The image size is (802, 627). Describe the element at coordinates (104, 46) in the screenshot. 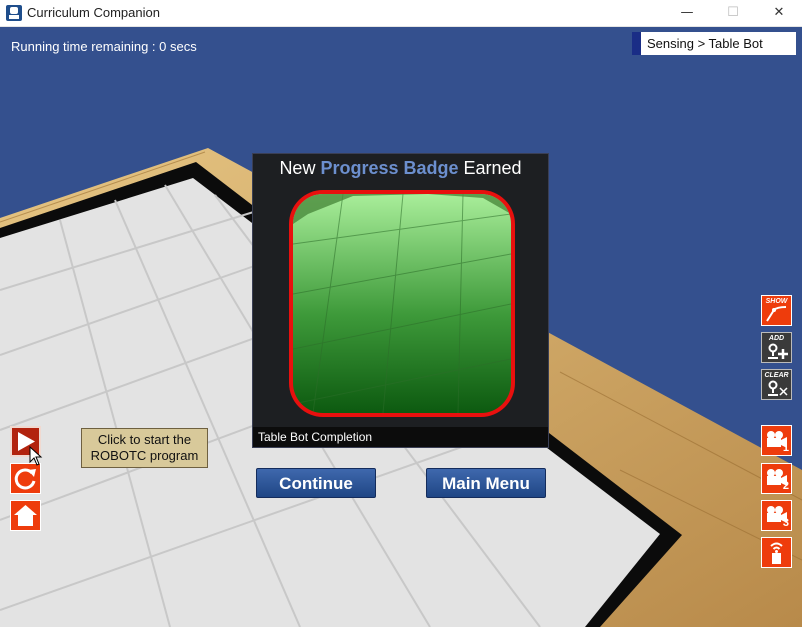

I see `running-time-label: Running time remaining : 0 secs` at that location.